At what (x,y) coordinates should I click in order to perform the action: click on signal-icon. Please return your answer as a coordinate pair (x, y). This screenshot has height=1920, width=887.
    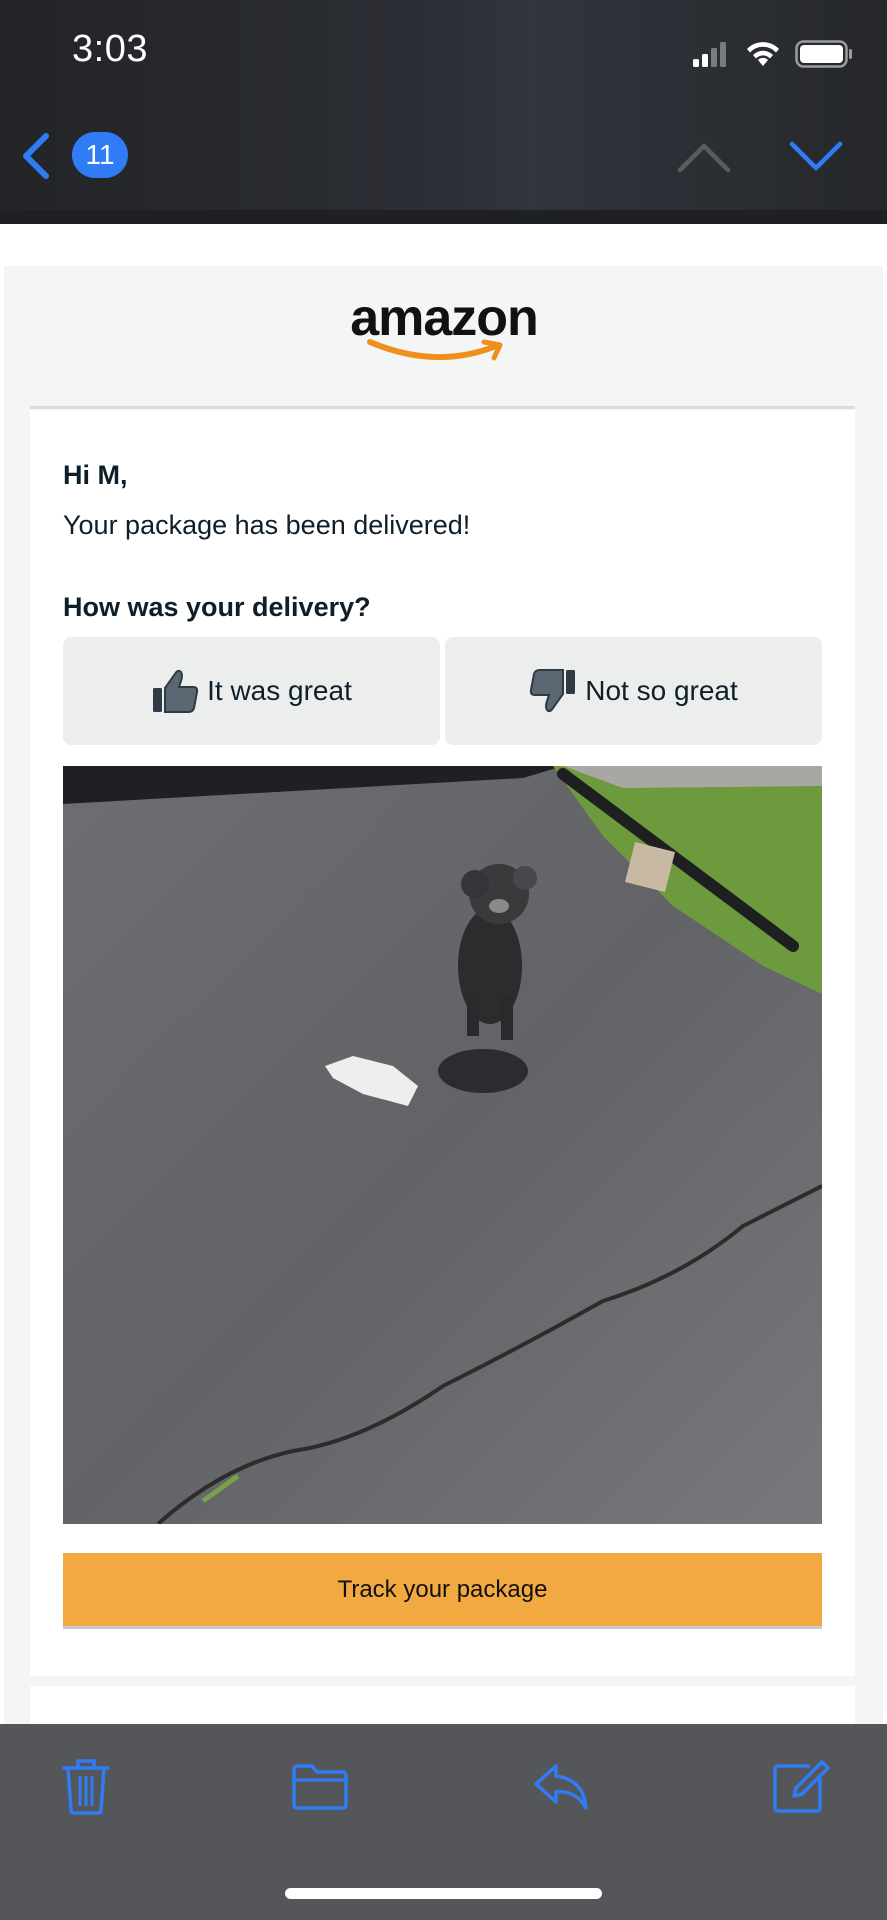
    Looking at the image, I should click on (709, 54).